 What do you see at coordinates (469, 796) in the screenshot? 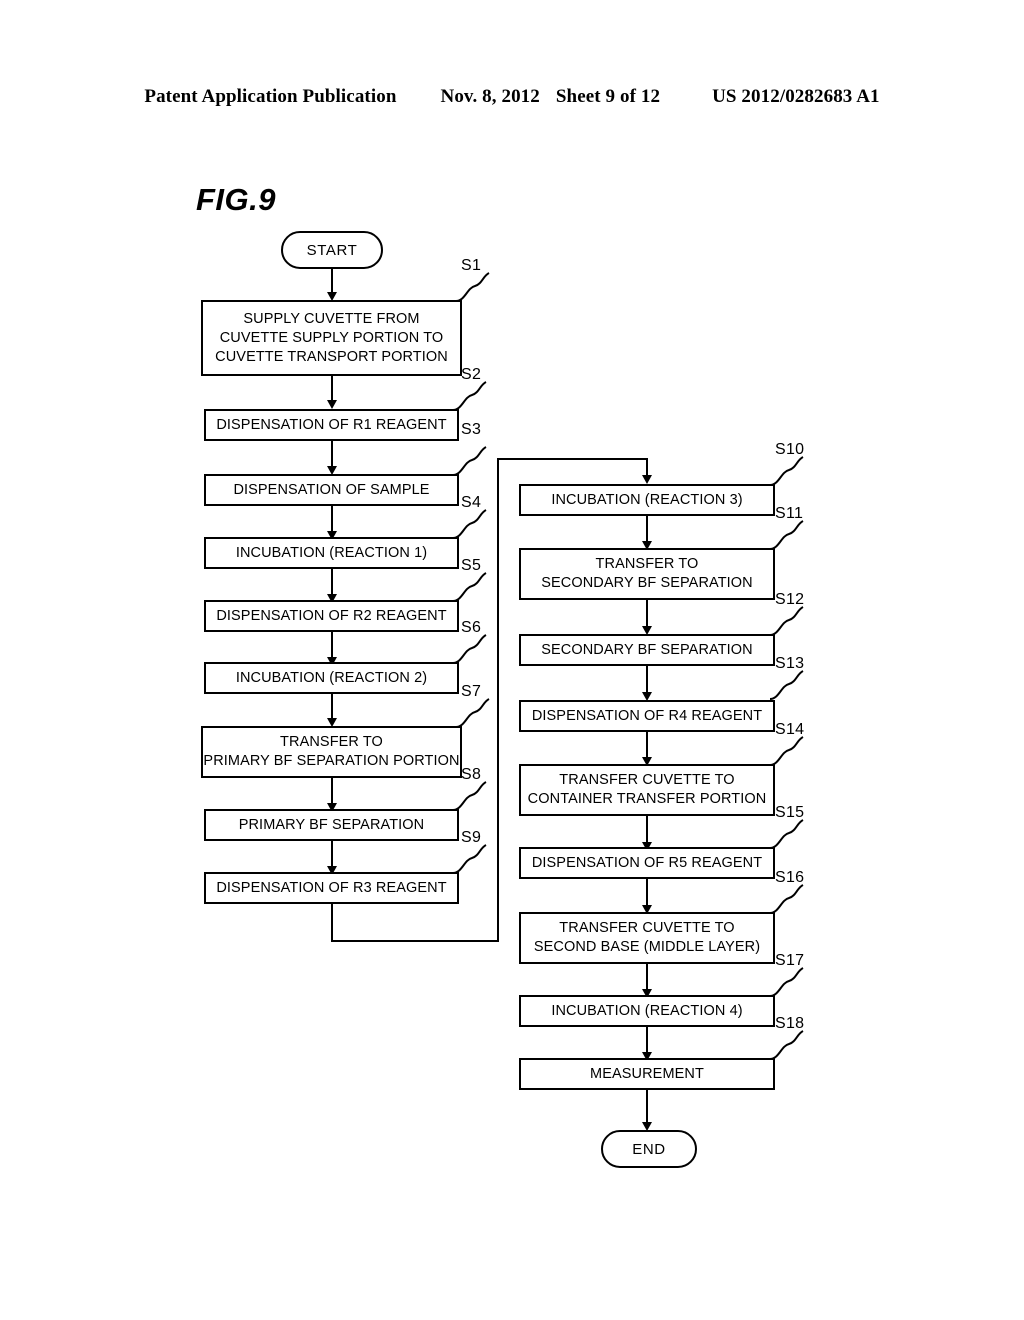
I see `callout-squiggle-s8` at bounding box center [469, 796].